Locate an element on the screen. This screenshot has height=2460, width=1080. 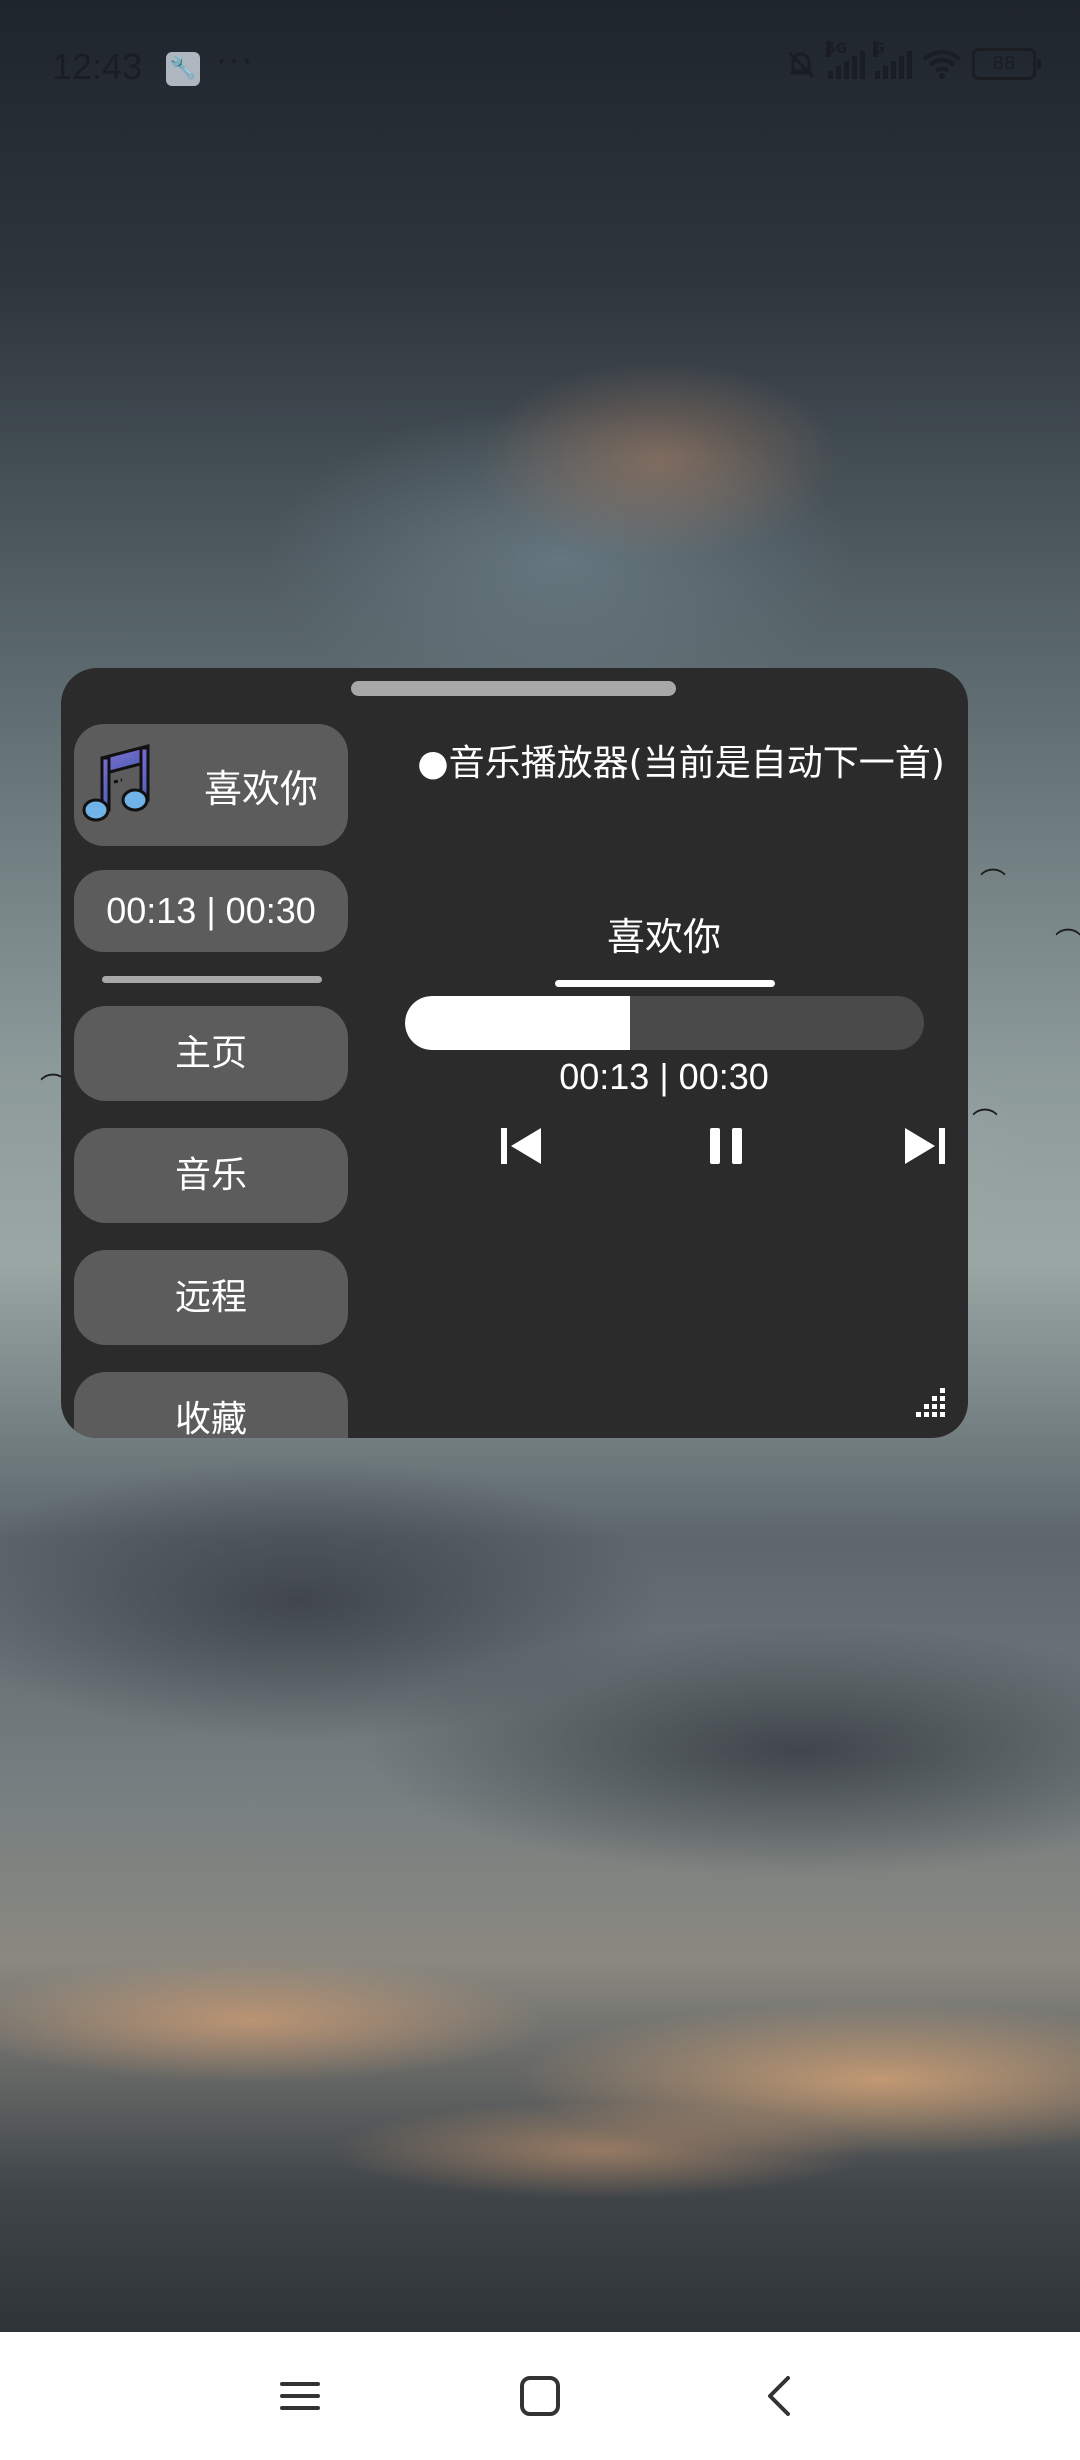
side-divider is located at coordinates (212, 979).